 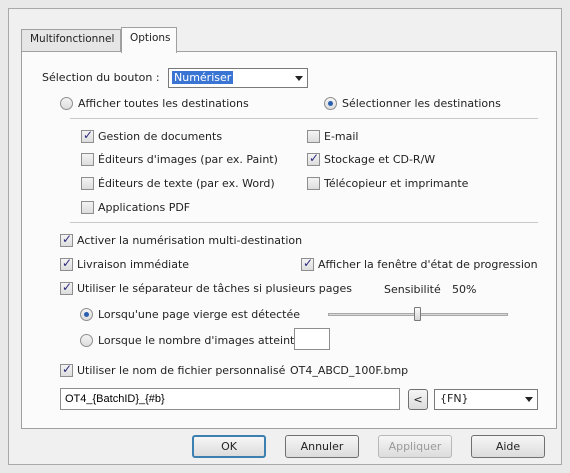 What do you see at coordinates (203, 77) in the screenshot?
I see `button-selection-value: Numériser` at bounding box center [203, 77].